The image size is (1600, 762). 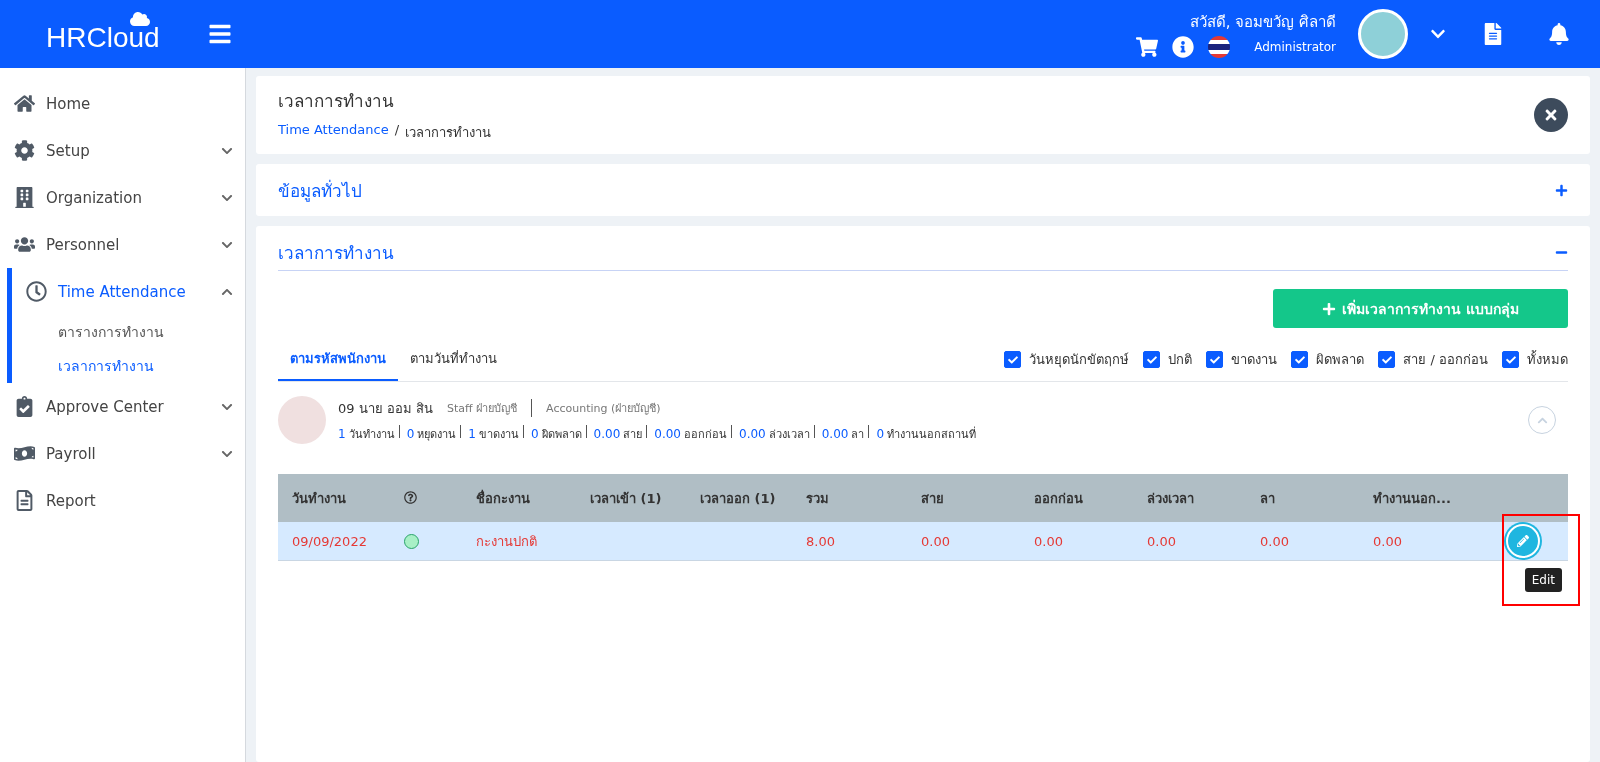 I want to click on stat-label: ล่วงเวลา, so click(x=789, y=434).